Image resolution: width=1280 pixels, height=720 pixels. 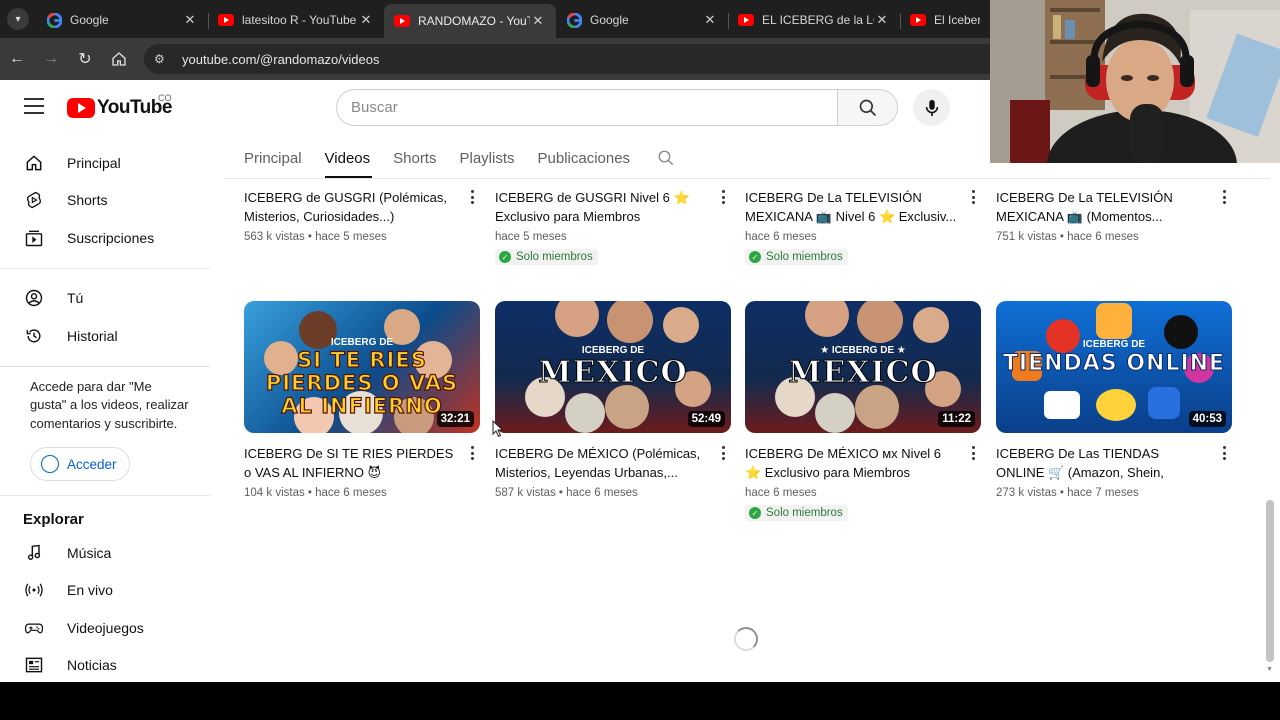 What do you see at coordinates (87, 200) in the screenshot?
I see `sidebar-item-label: Shorts` at bounding box center [87, 200].